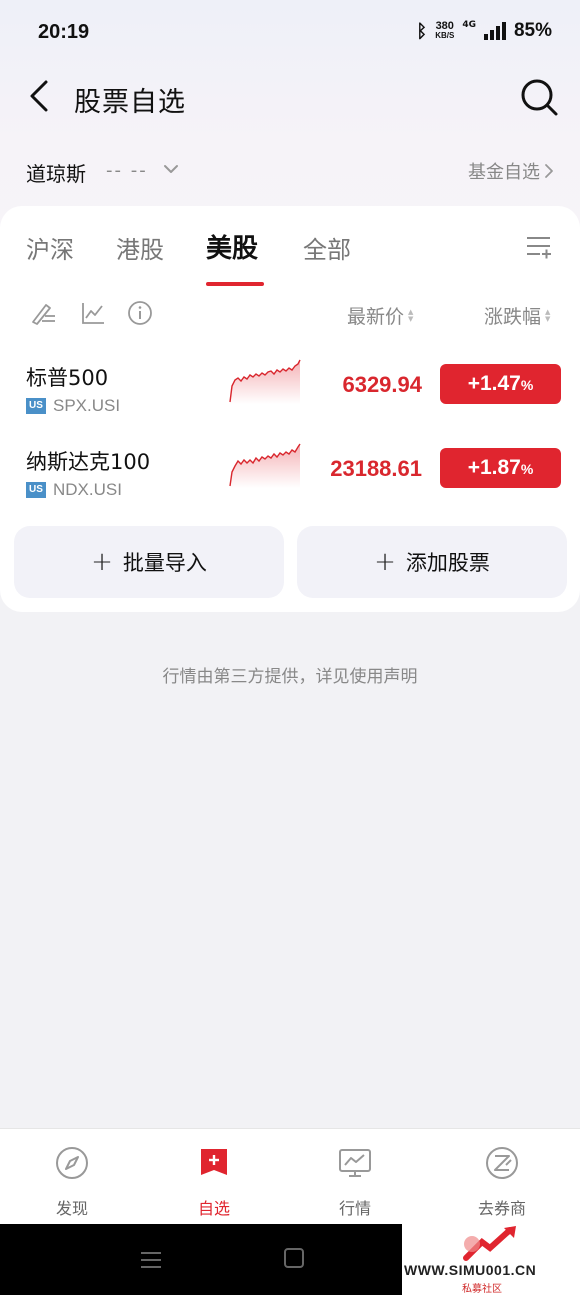 Image resolution: width=580 pixels, height=1295 pixels. I want to click on watermark-site: WWW.SIMU001.CN, so click(470, 1270).